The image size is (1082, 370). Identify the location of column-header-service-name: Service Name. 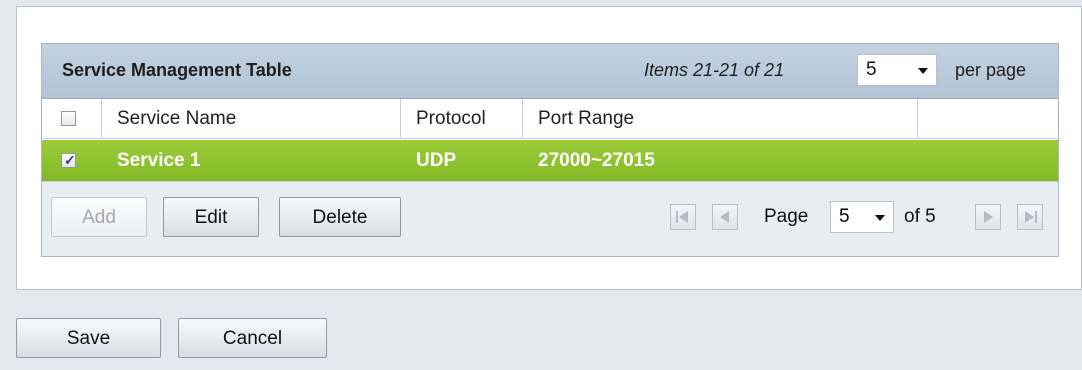
(176, 119).